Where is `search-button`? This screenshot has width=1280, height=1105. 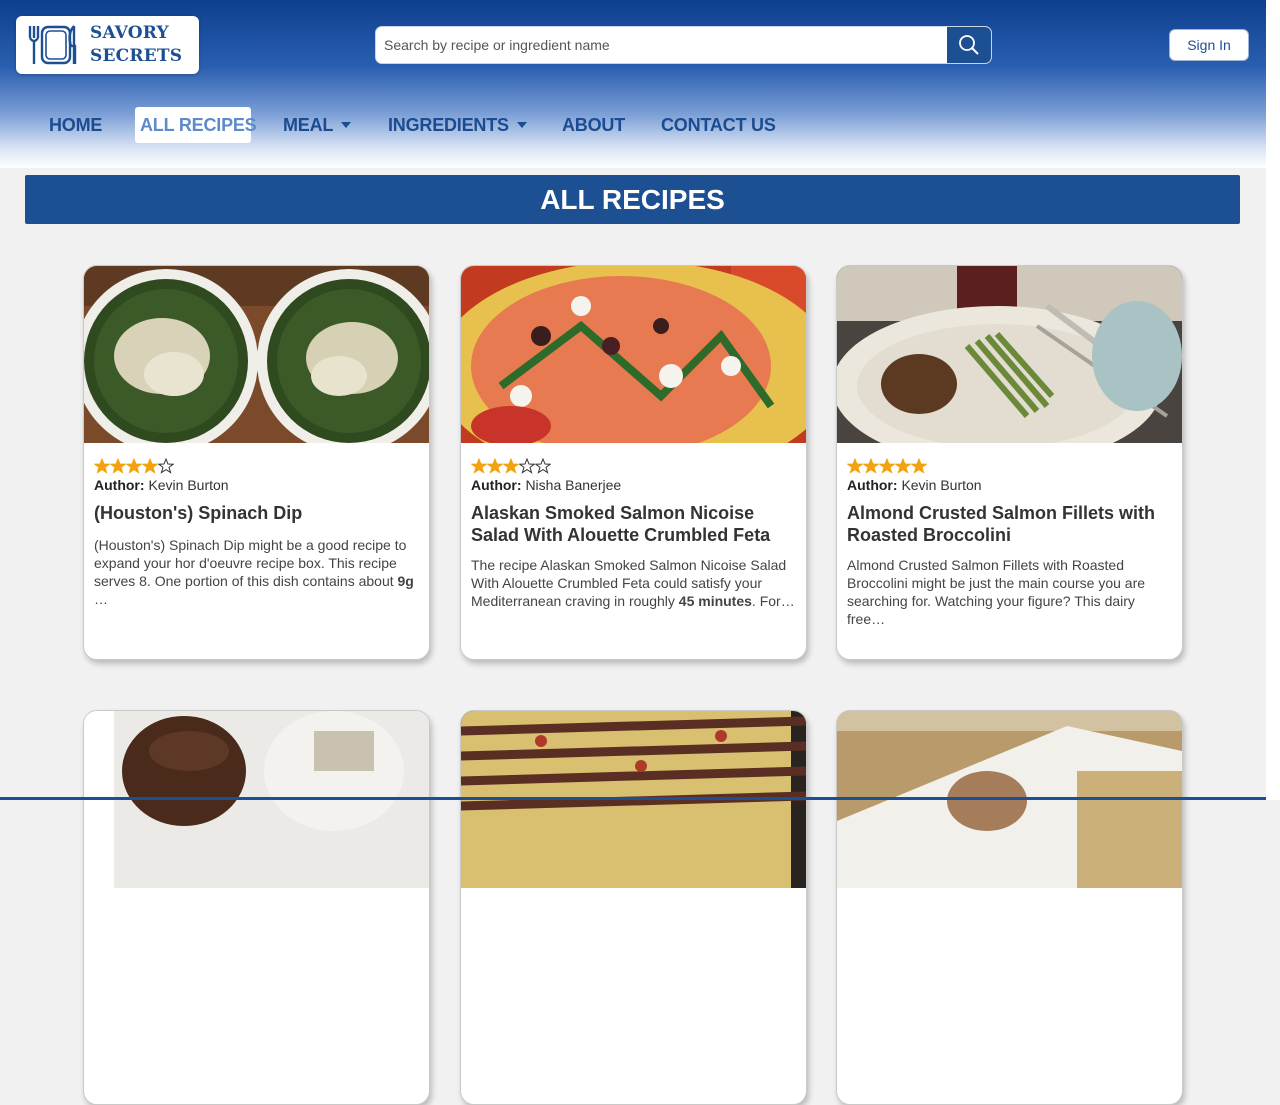
search-button is located at coordinates (969, 45).